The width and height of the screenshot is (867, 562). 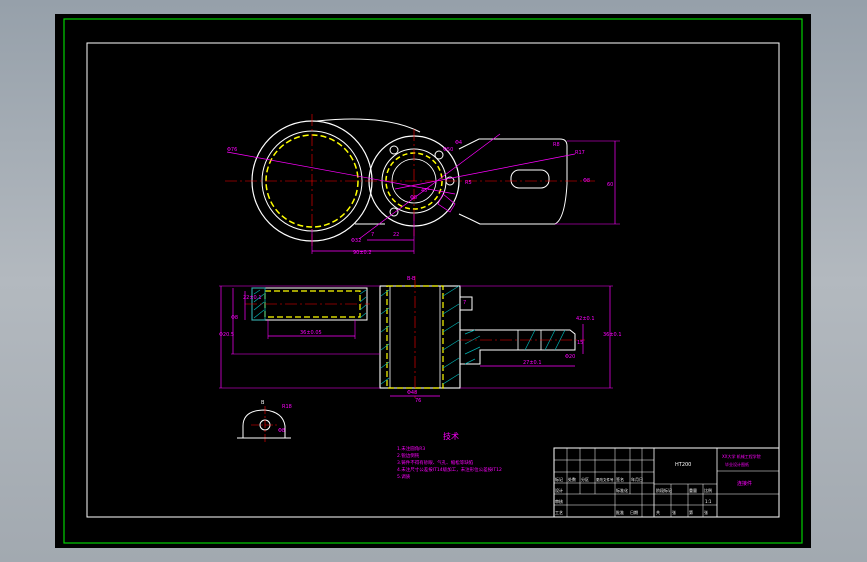 I want to click on tb-row-label-5: 签名, so click(x=620, y=479).